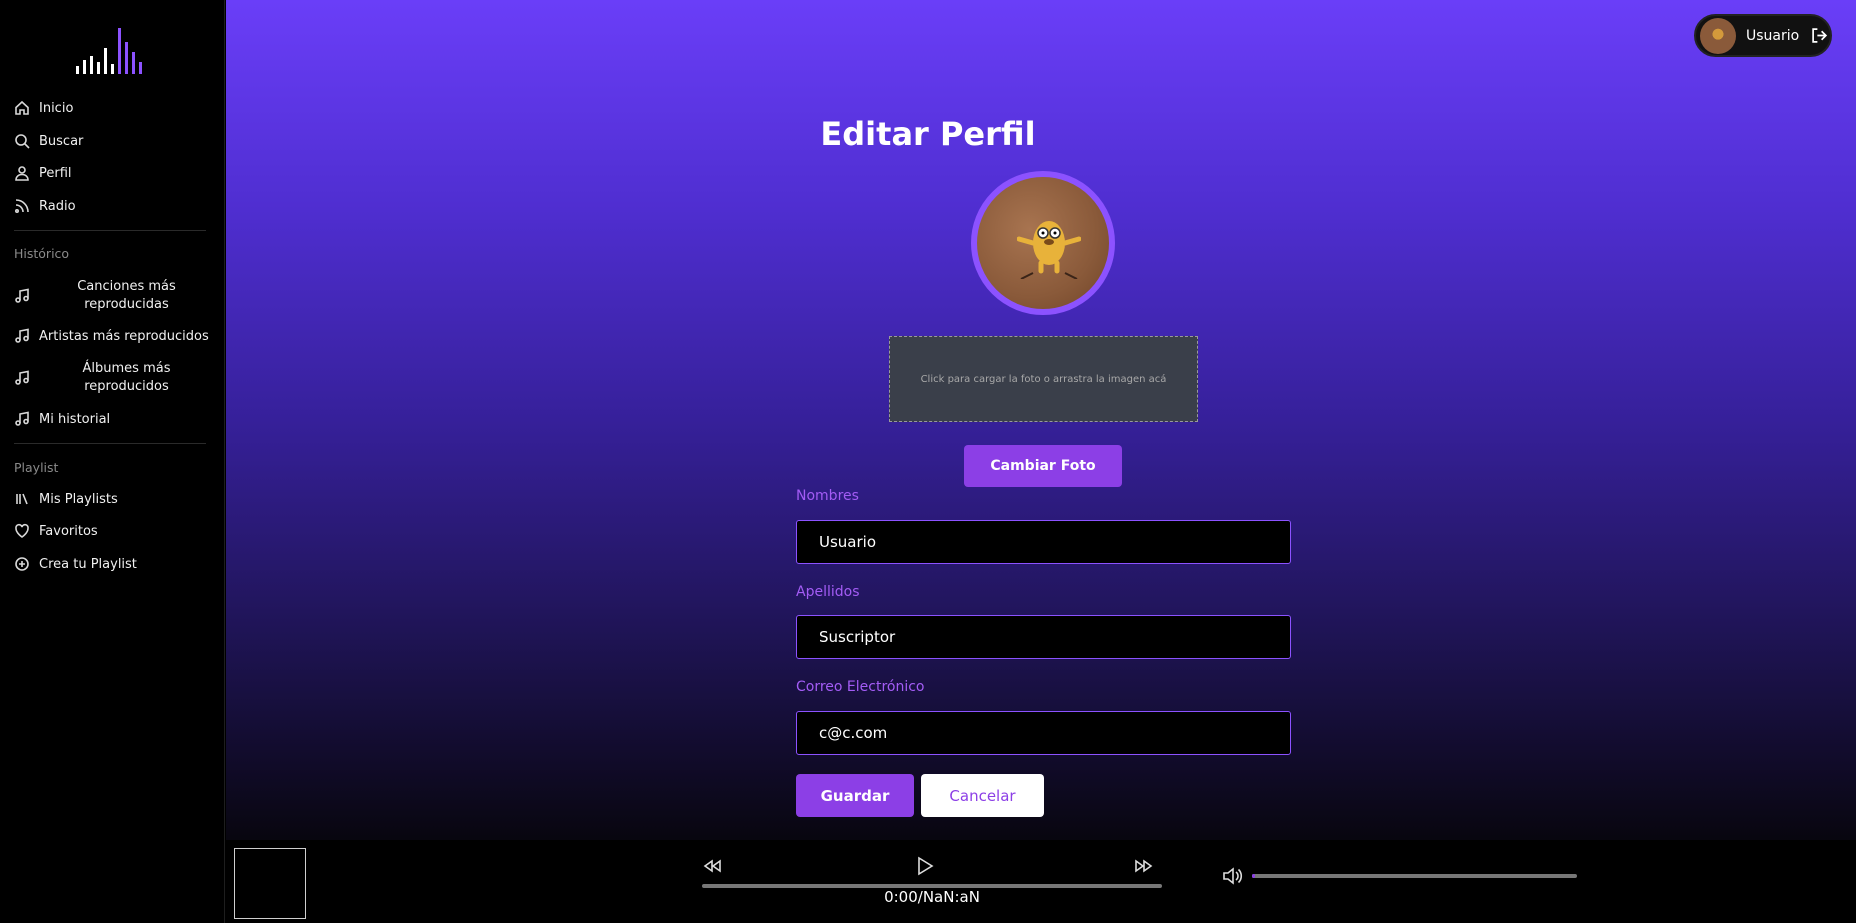  I want to click on time-display: 0:00/NaN:aN, so click(932, 897).